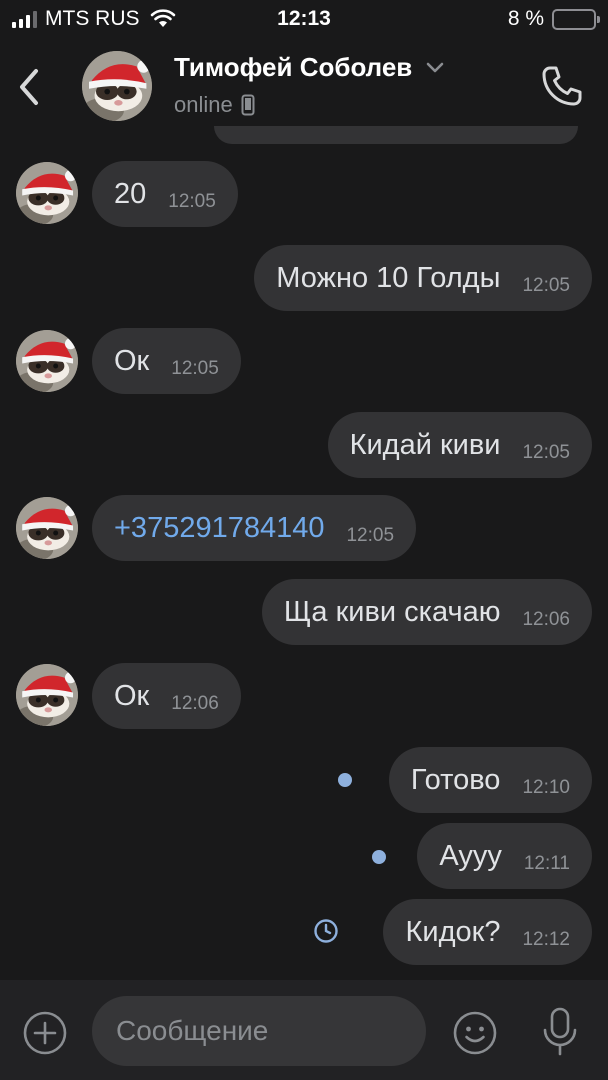 The image size is (608, 1080). I want to click on emoji-button, so click(475, 1033).